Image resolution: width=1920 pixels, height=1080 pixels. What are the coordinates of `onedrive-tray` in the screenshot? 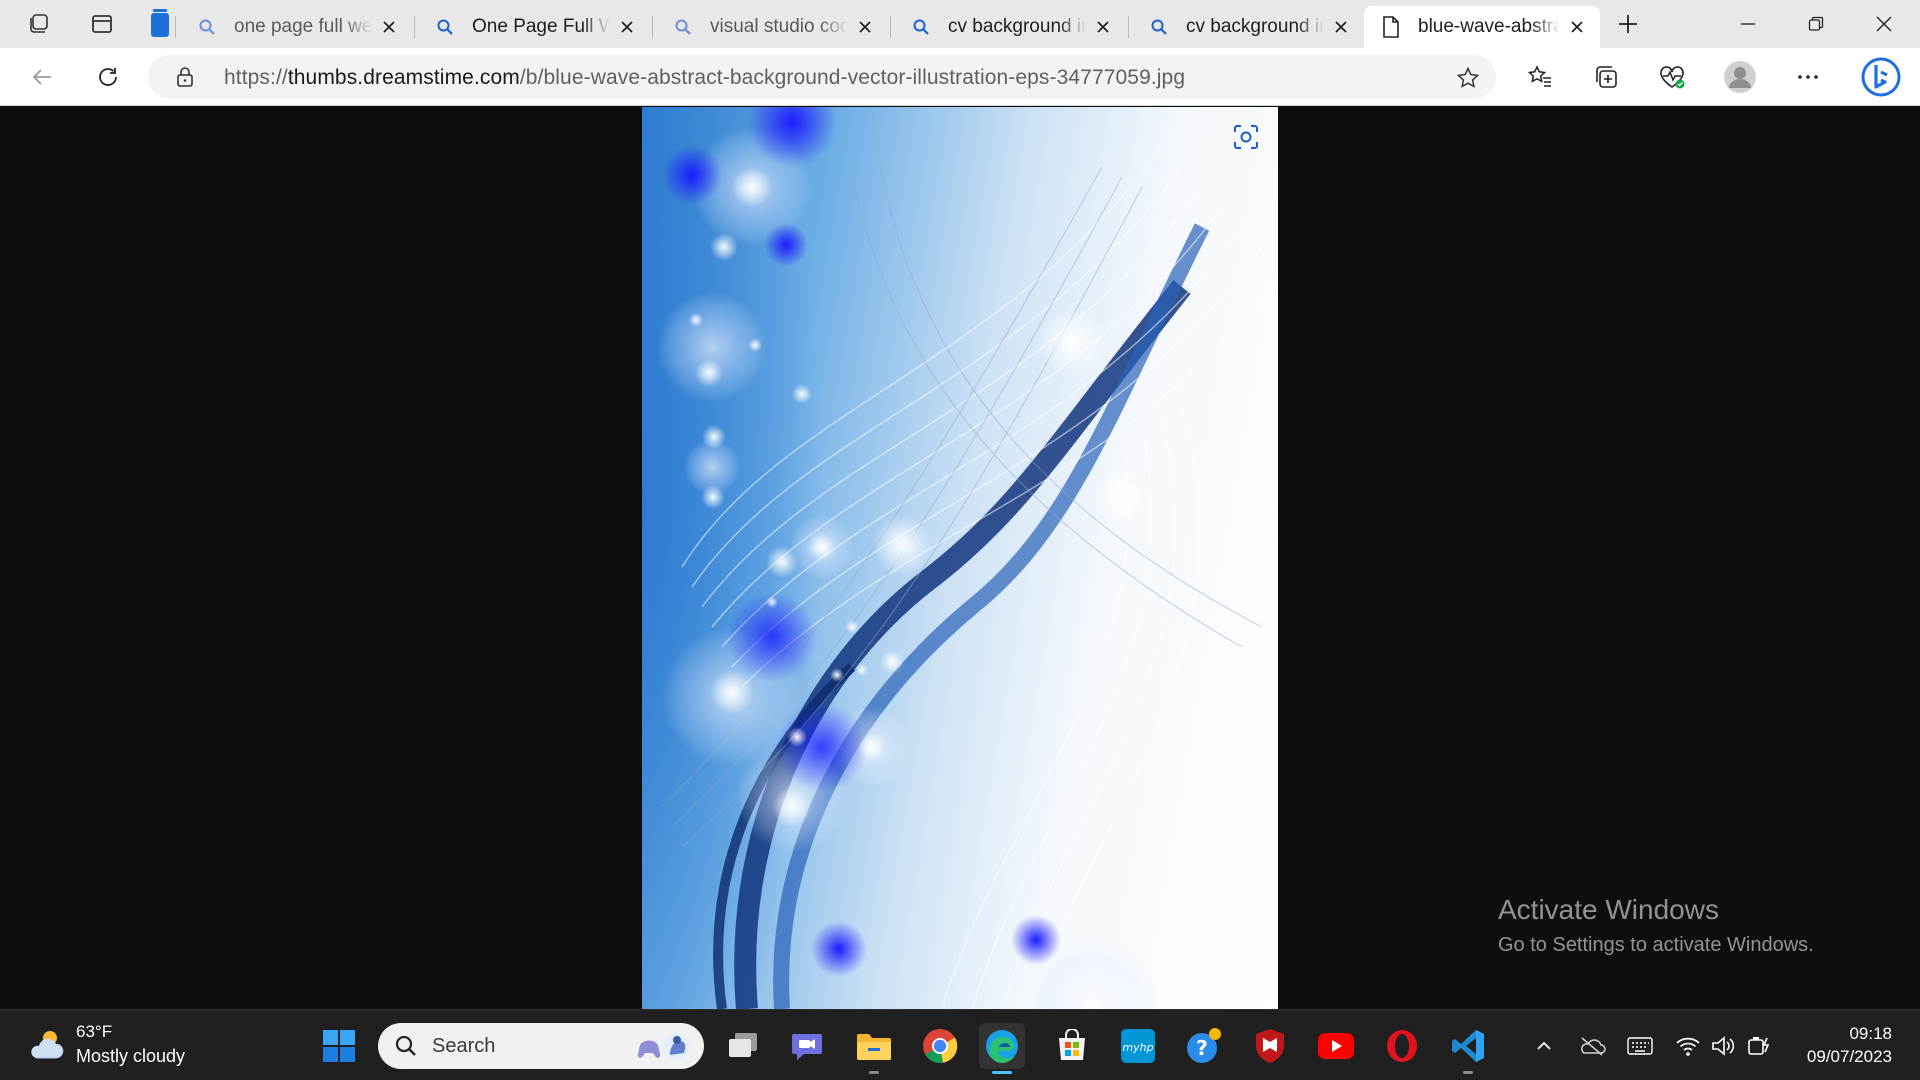 It's located at (1592, 1046).